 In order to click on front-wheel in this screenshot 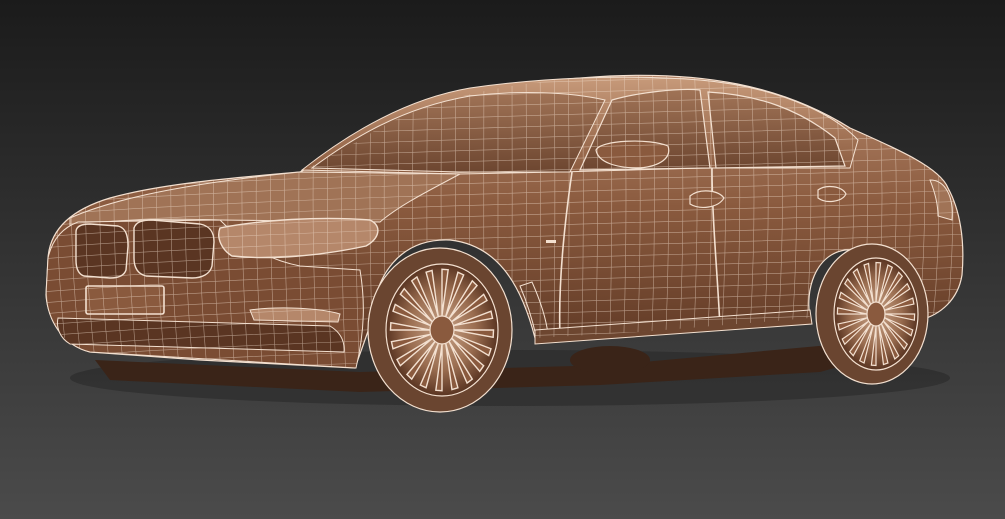, I will do `click(440, 330)`.